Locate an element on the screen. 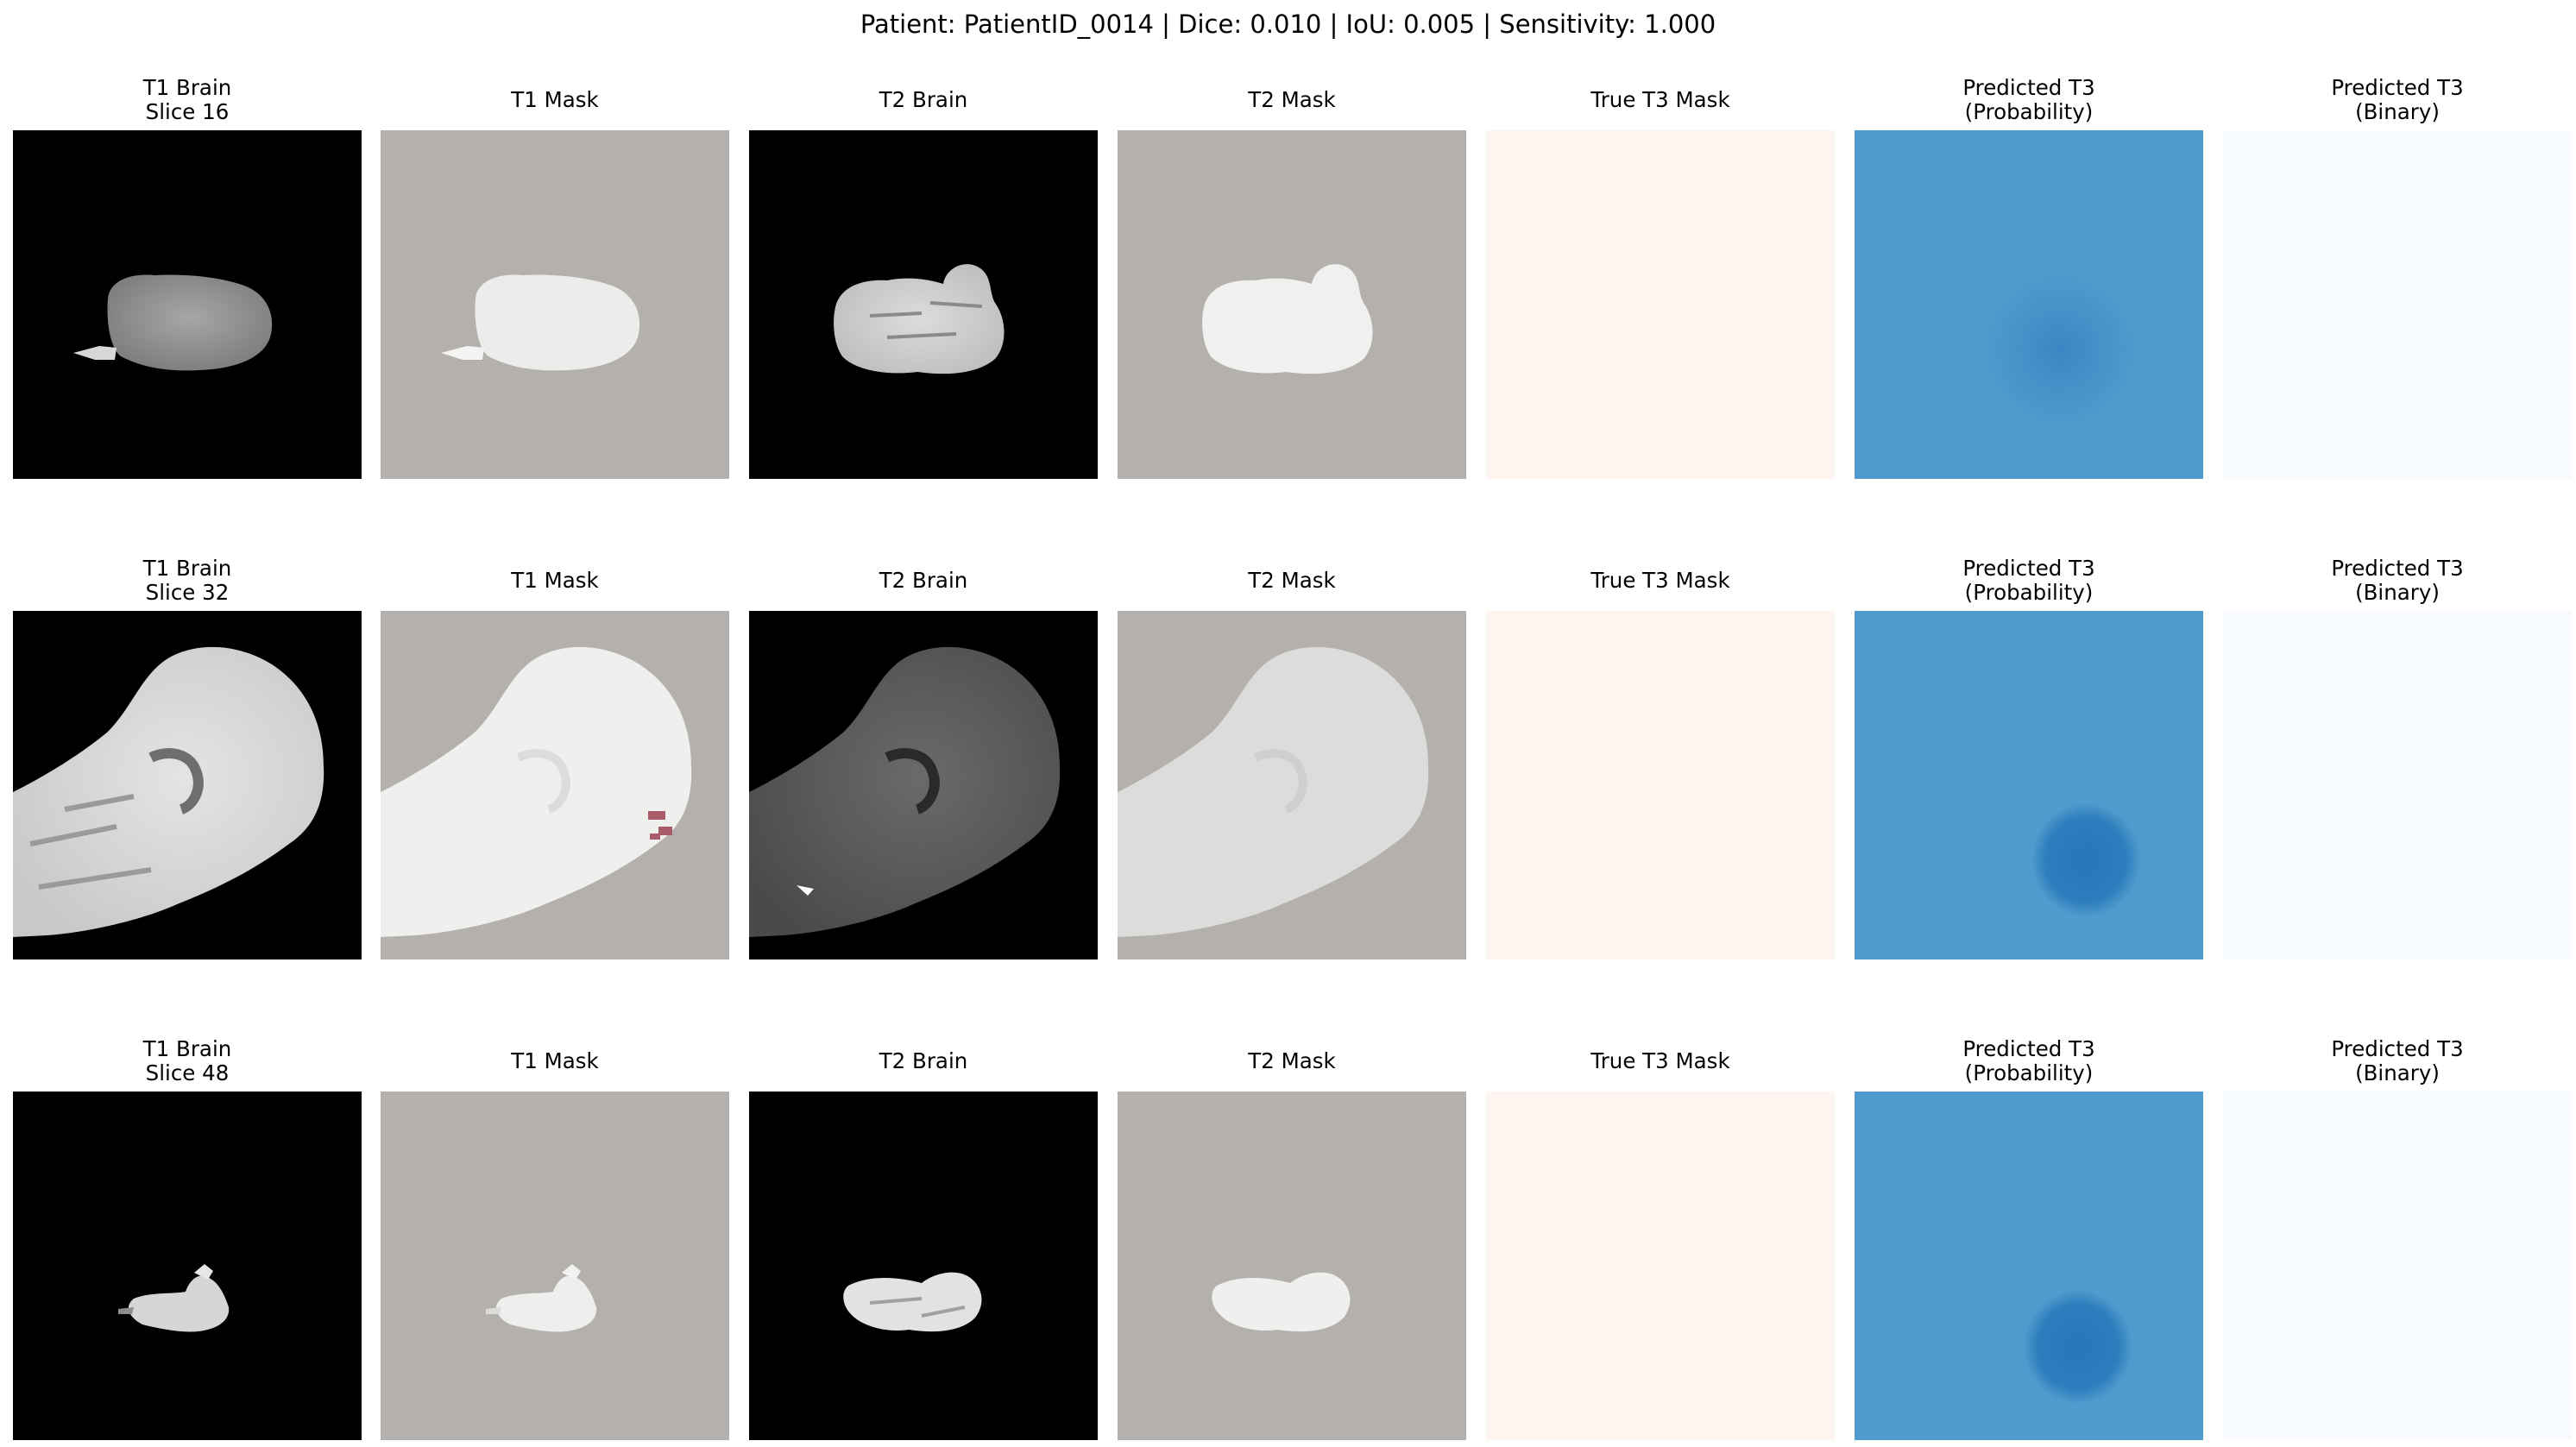  lesion-marker is located at coordinates (656, 815).